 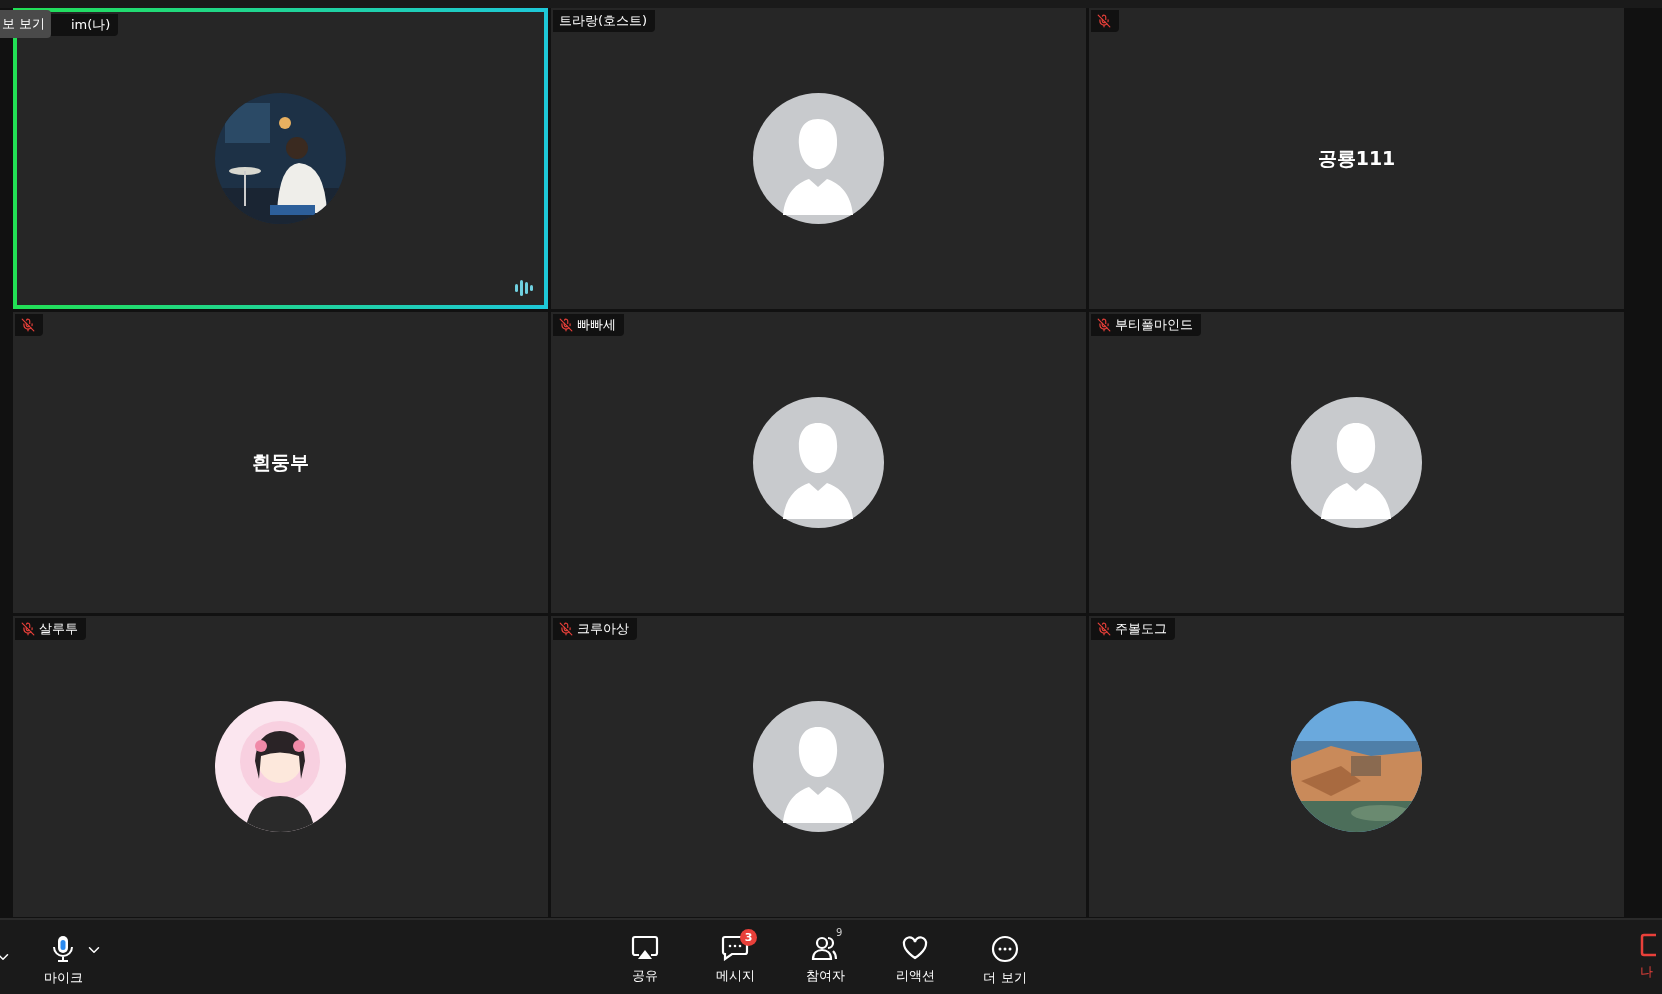 I want to click on toolbar-button: 더 보기, so click(x=1005, y=957).